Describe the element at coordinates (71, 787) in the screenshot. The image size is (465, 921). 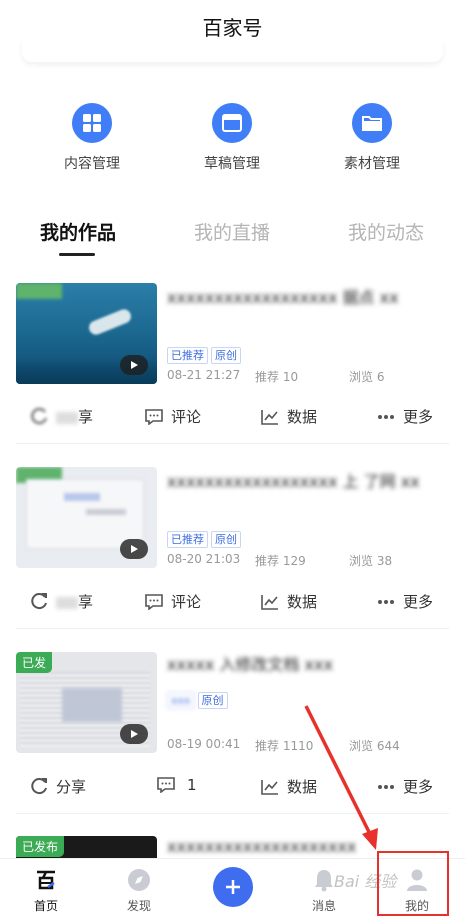
I see `share-label: 分享` at that location.